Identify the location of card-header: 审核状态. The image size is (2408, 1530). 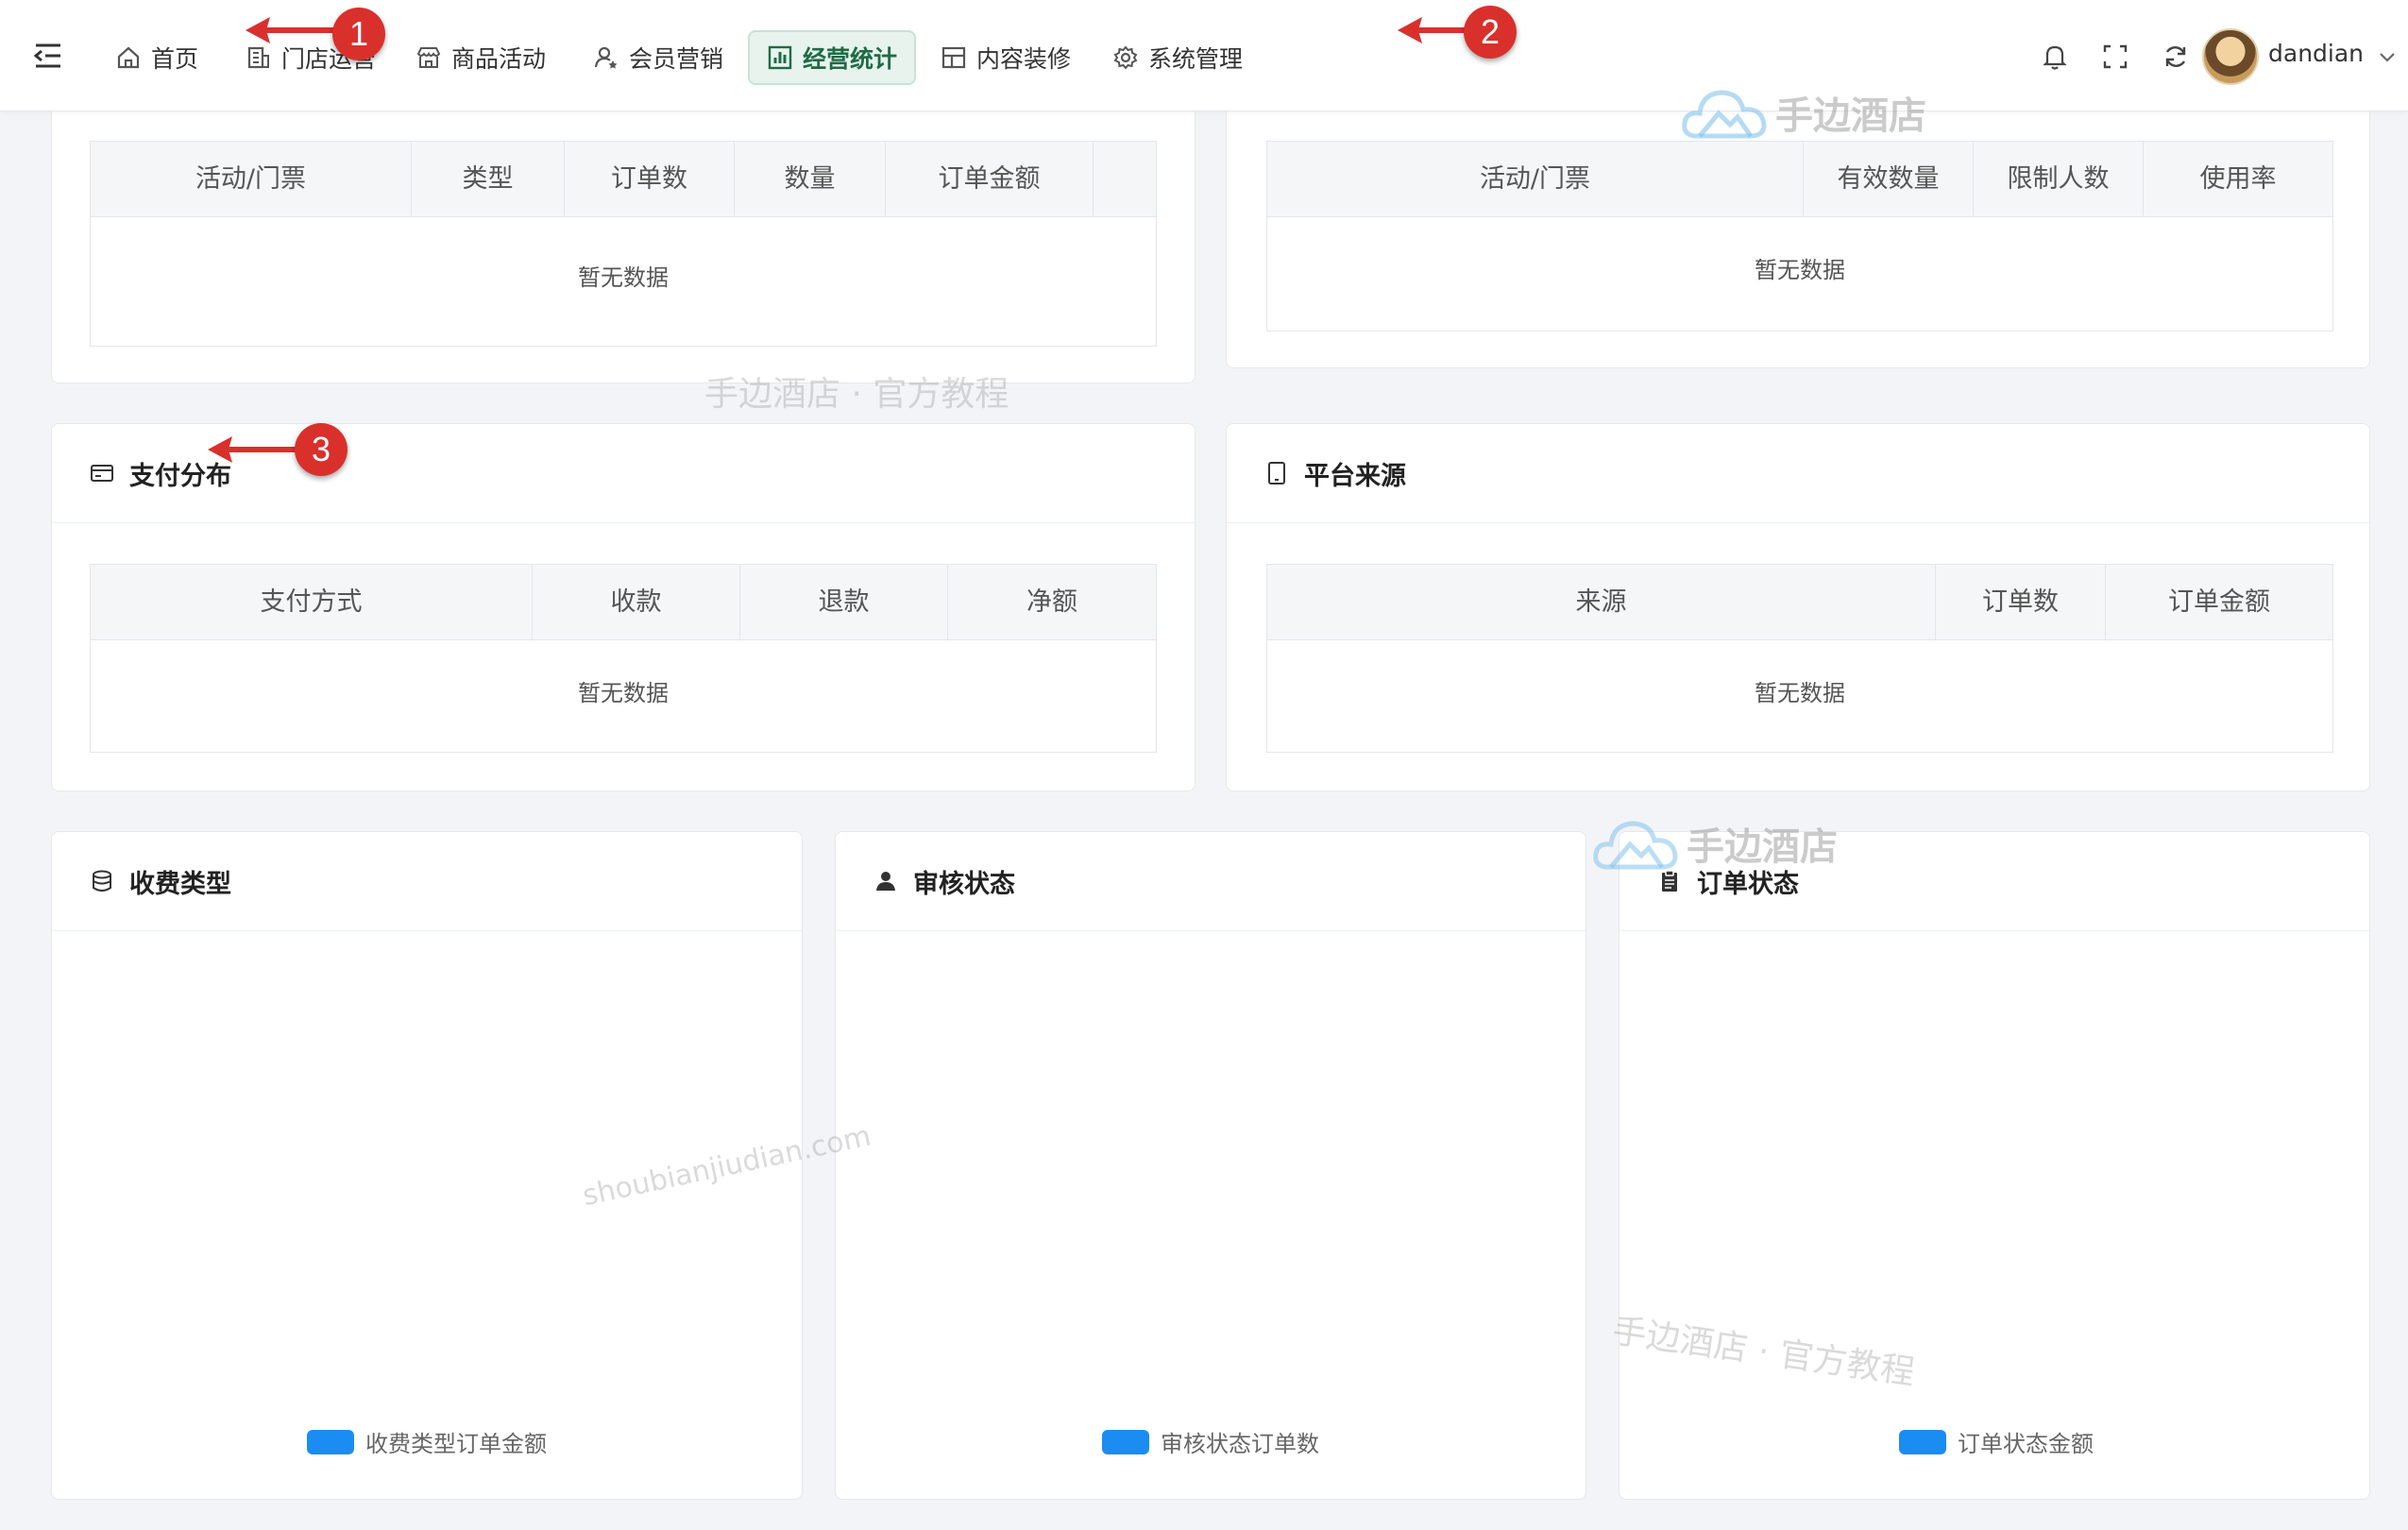
(1211, 881).